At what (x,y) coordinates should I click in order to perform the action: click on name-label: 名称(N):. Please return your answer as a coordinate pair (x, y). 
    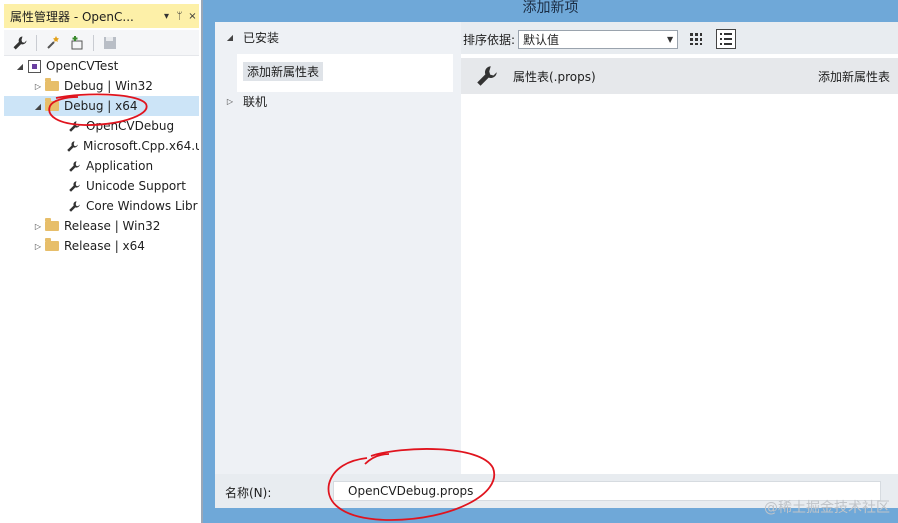
    Looking at the image, I should click on (248, 493).